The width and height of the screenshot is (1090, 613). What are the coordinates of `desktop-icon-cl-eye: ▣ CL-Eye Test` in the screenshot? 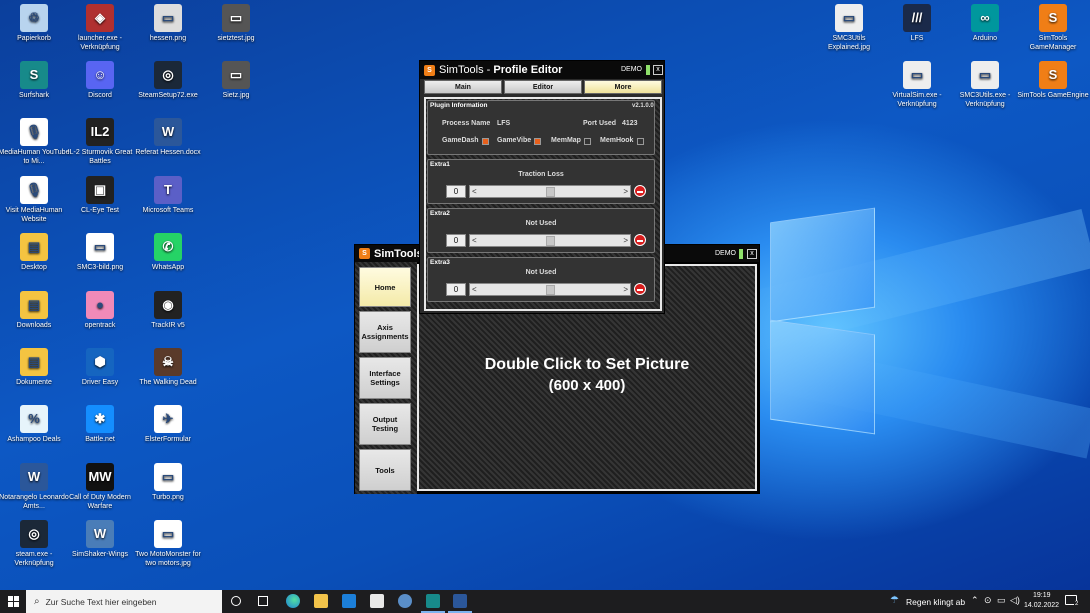 It's located at (100, 196).